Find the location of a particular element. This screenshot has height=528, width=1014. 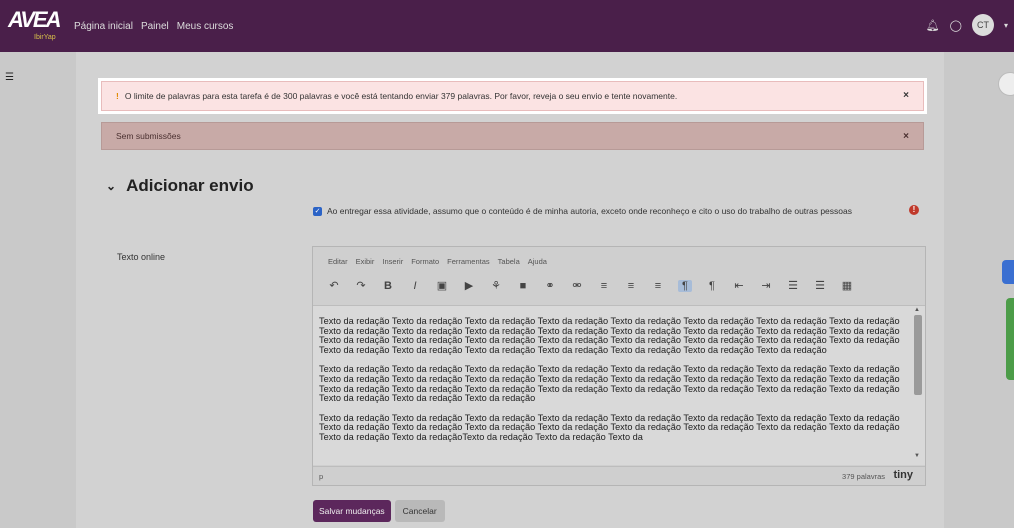

unlink-icon: ⚮ is located at coordinates (577, 285).